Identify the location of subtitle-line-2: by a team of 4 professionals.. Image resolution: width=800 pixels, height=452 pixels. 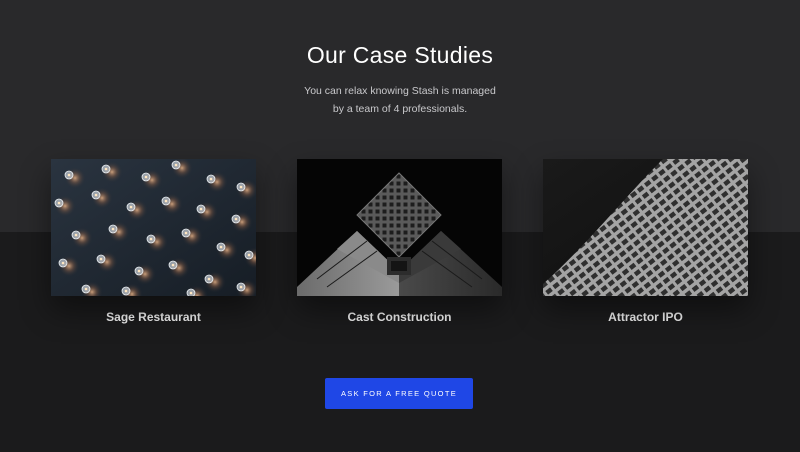
(400, 109).